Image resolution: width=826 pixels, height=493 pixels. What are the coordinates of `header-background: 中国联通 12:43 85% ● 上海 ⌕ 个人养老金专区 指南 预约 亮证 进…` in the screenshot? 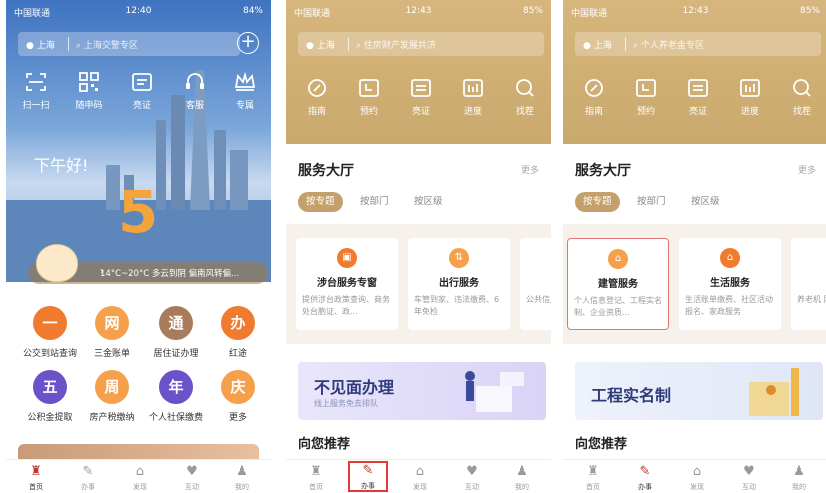 It's located at (694, 72).